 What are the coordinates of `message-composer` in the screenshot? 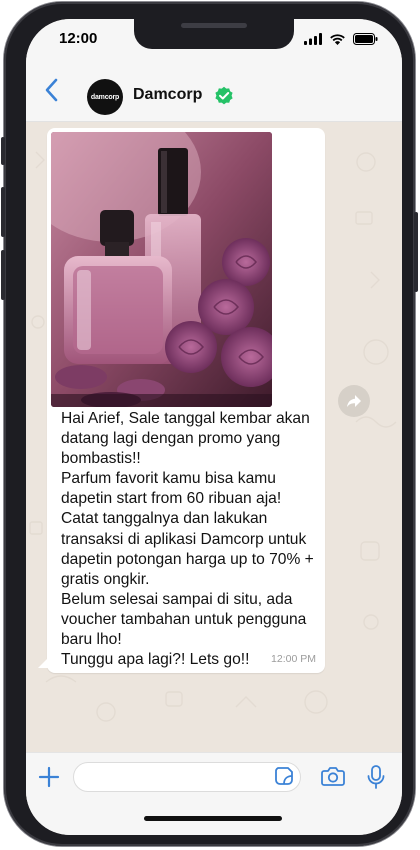 It's located at (214, 793).